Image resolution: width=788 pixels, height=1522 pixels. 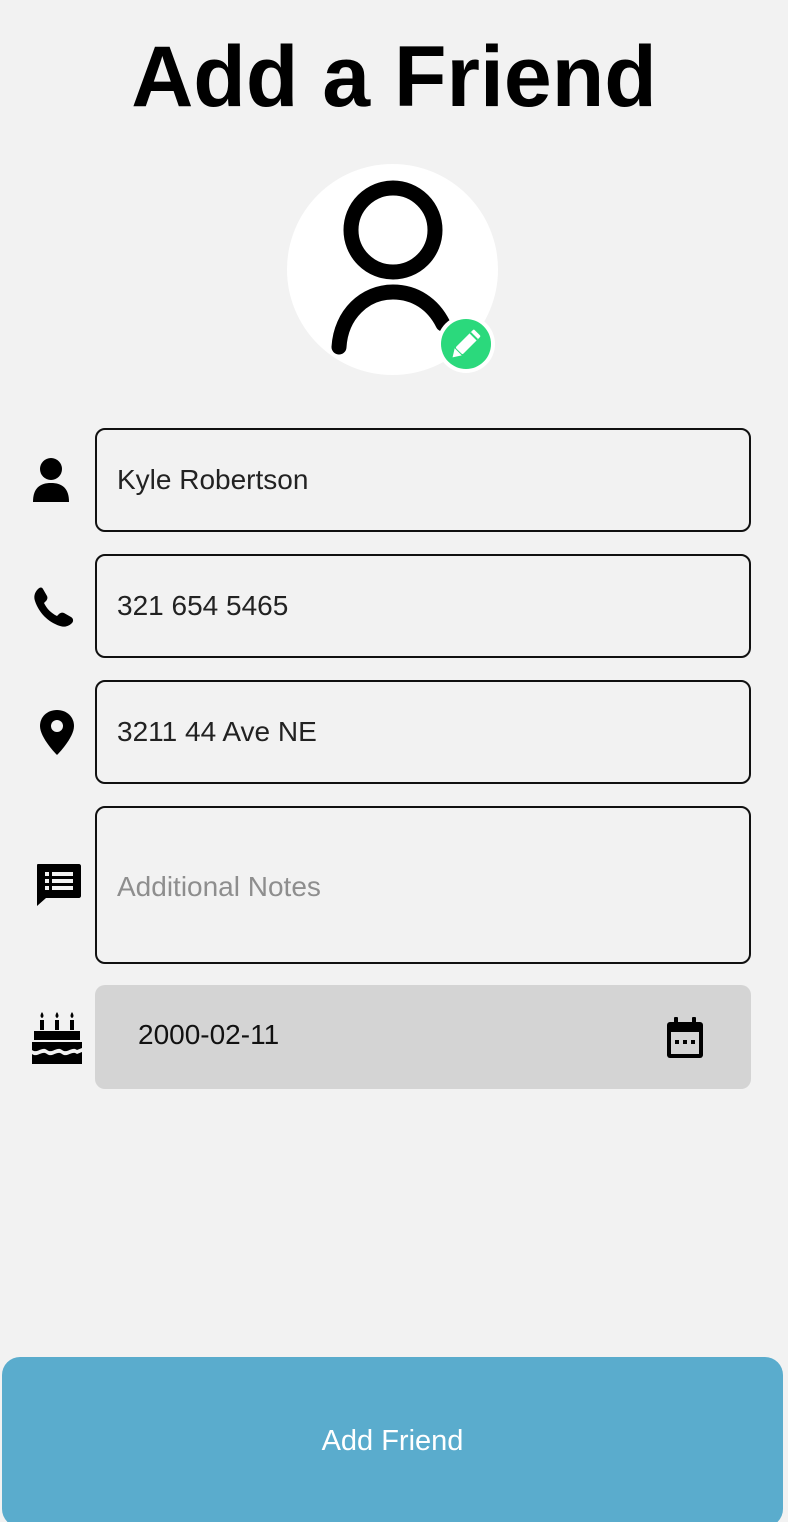 I want to click on add-friend-button: Add Friend, so click(x=392, y=1439).